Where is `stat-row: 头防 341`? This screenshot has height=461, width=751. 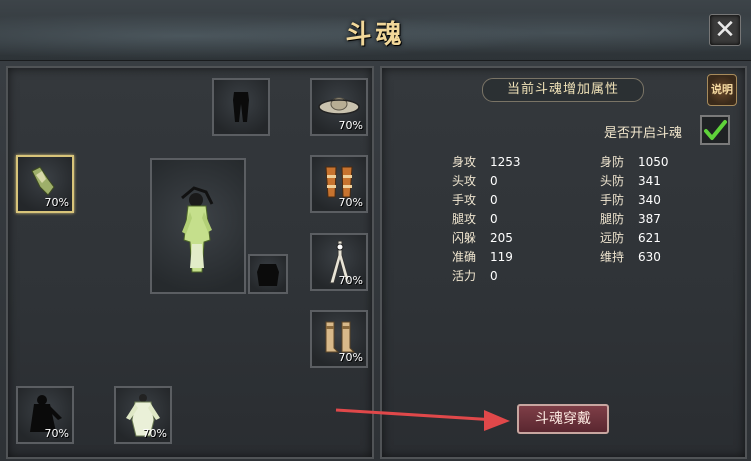 stat-row: 头防 341 is located at coordinates (630, 180).